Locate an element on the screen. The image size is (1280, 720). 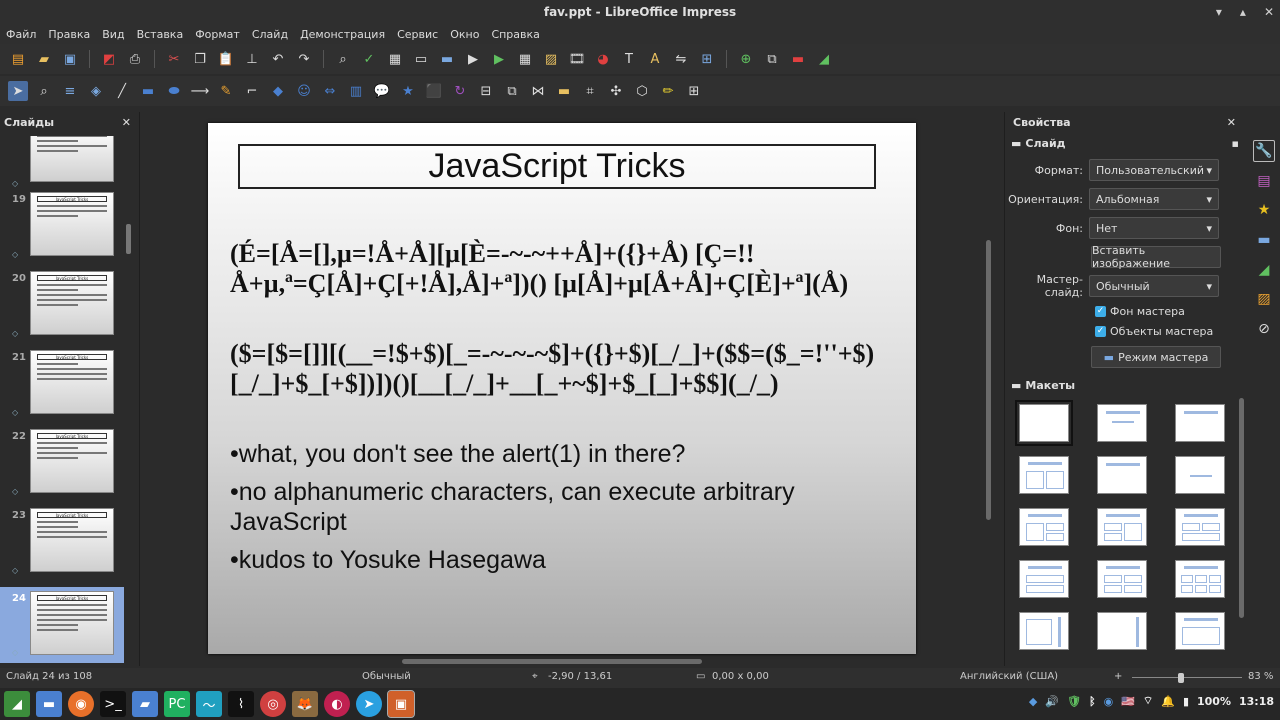
connector-icon: ⌐ is located at coordinates (252, 91).